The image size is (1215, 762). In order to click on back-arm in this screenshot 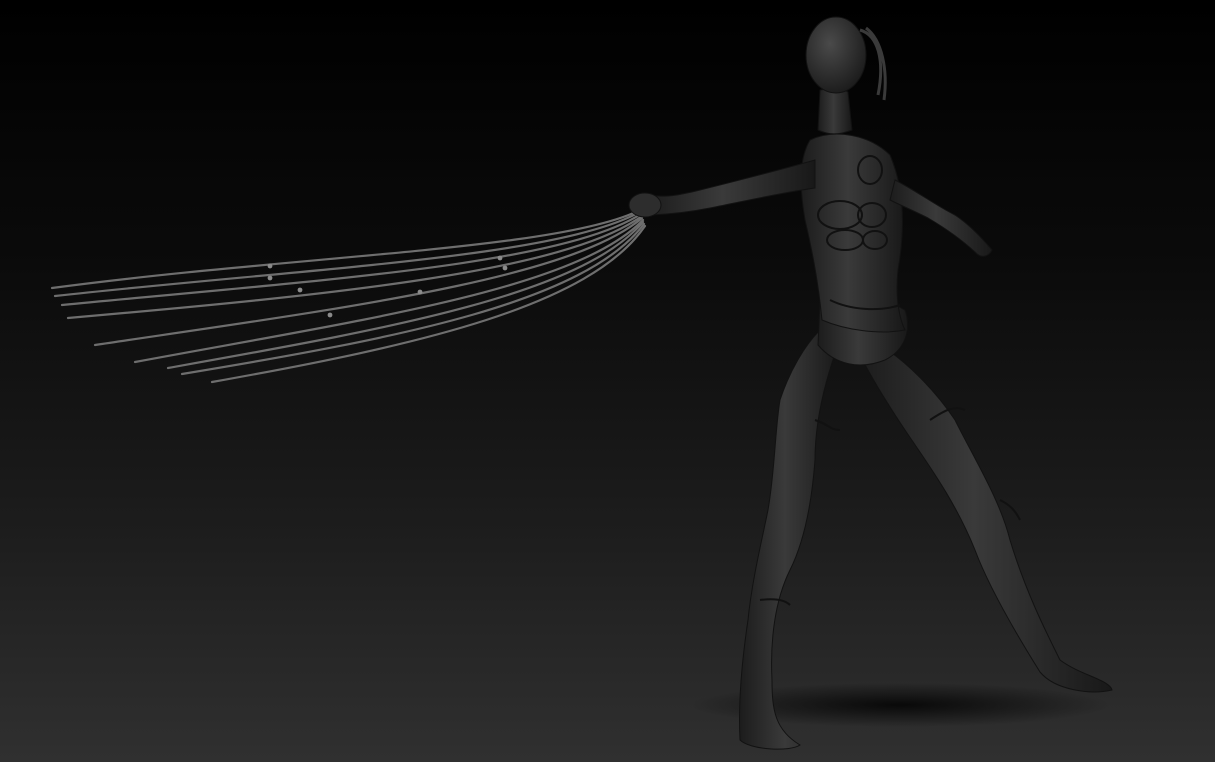, I will do `click(941, 218)`.